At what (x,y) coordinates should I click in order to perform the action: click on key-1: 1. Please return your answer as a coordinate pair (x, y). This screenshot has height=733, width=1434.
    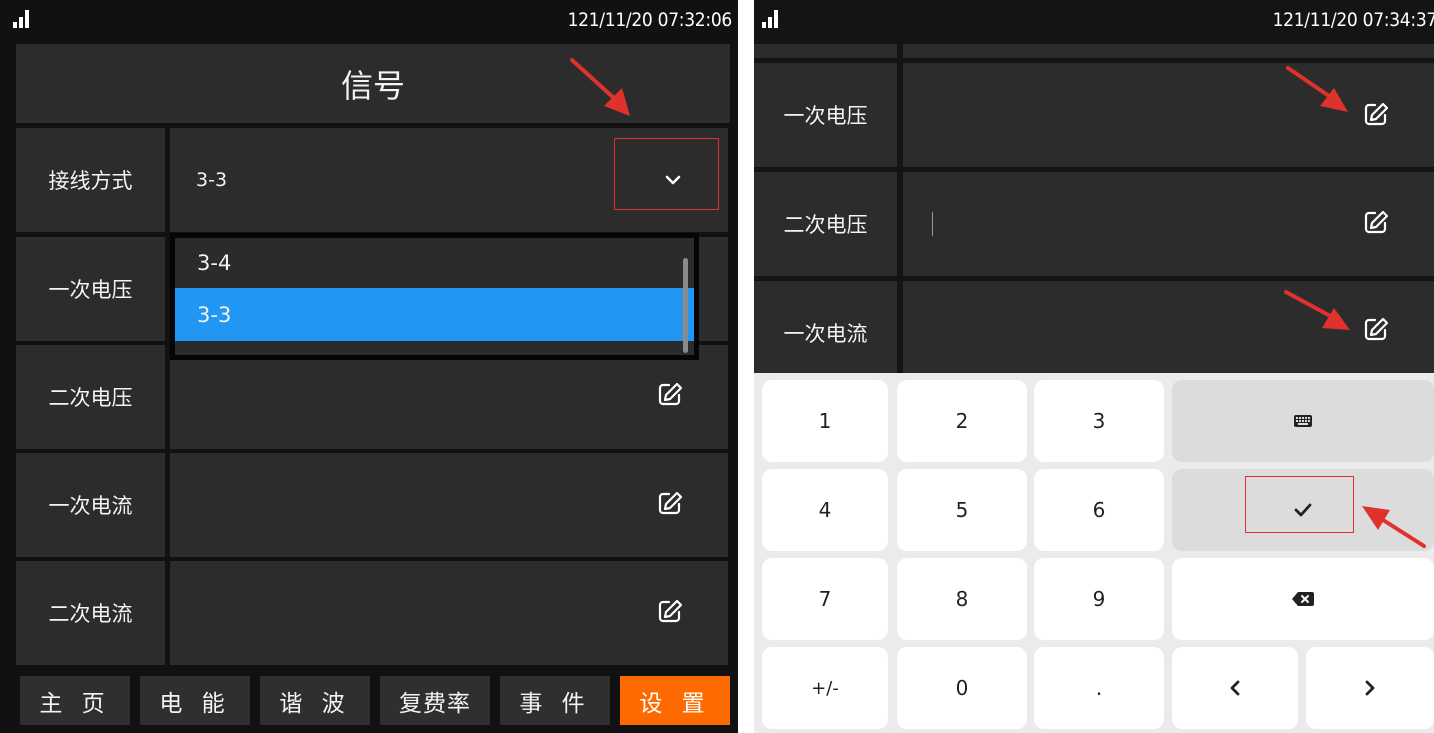
    Looking at the image, I should click on (825, 421).